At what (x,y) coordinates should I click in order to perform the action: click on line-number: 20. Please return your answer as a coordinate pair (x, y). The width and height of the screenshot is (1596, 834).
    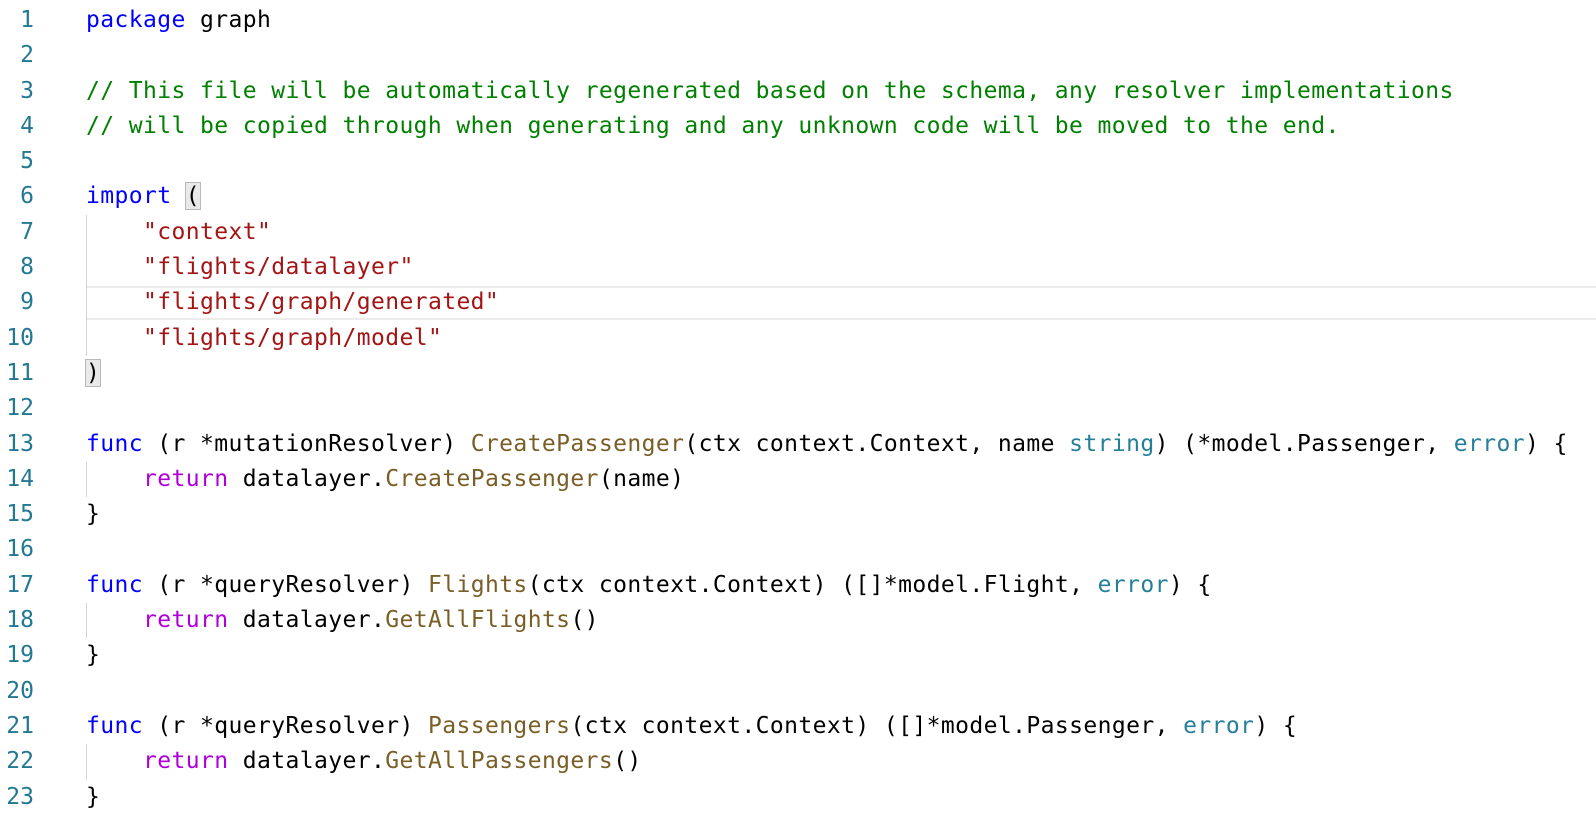
    Looking at the image, I should click on (20, 690).